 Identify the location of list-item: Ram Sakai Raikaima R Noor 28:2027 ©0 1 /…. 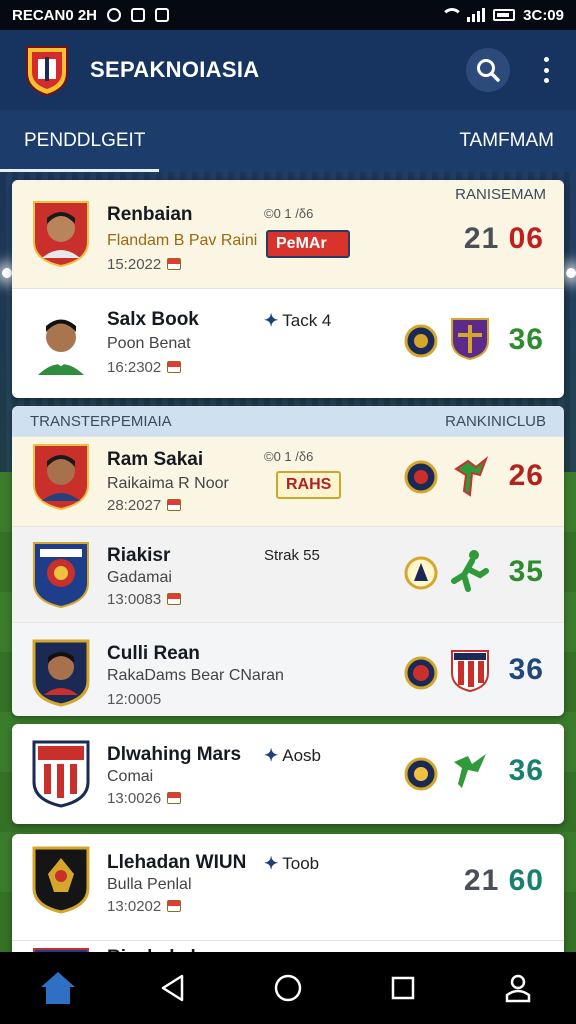
(288, 481).